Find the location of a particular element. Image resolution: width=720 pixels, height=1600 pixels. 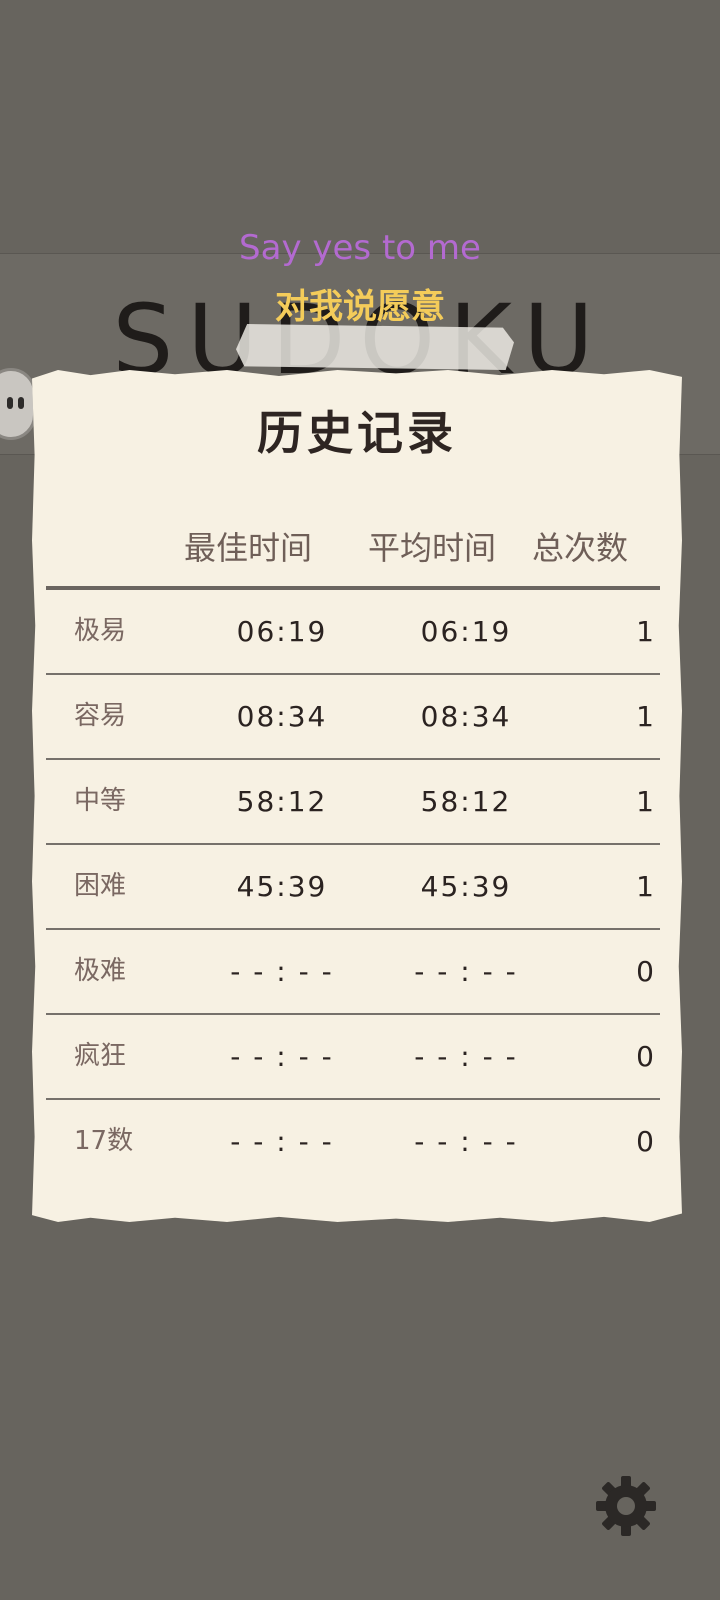

row-average-time: 45:39 is located at coordinates (466, 886).